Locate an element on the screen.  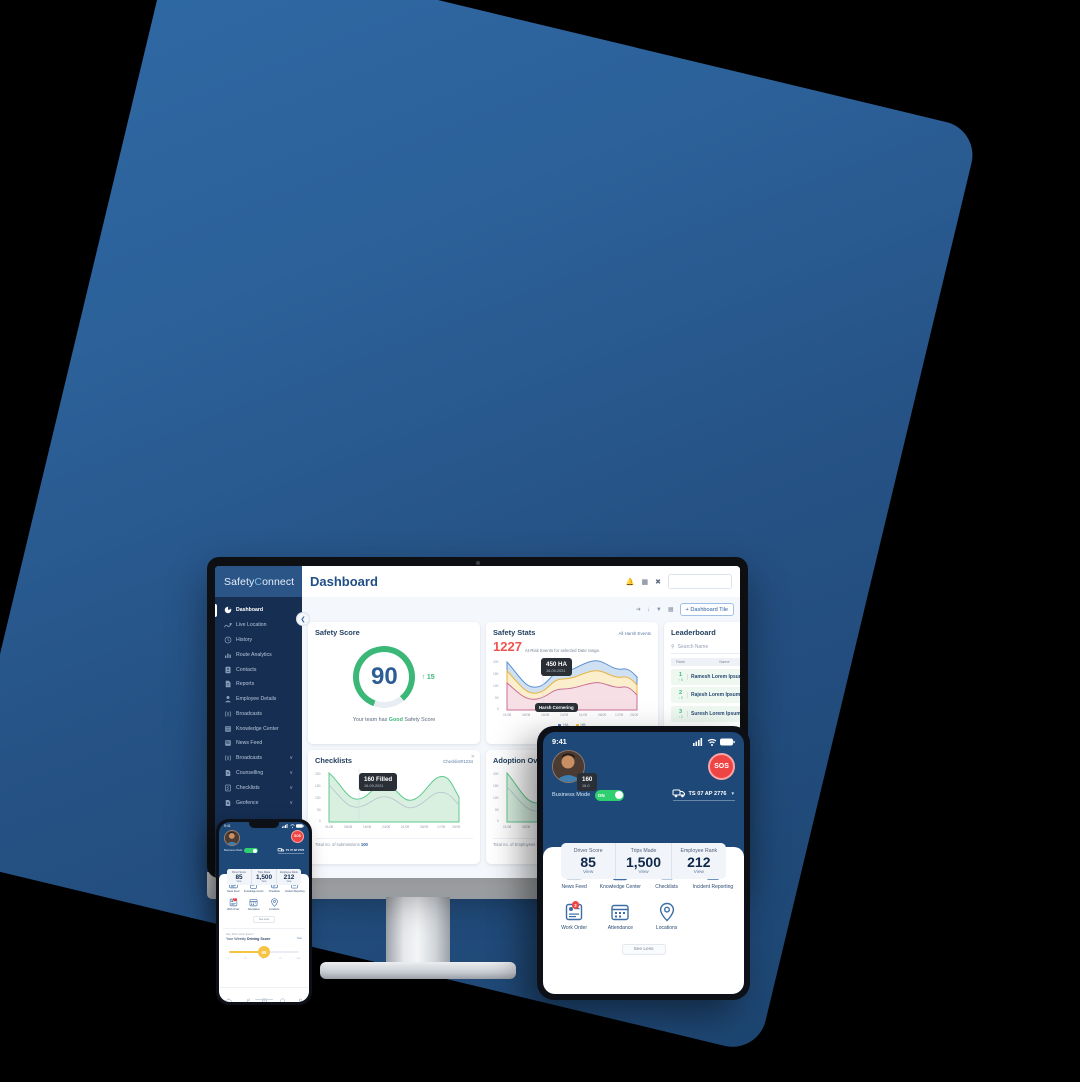
sidebar-item-contacts: Contacts is located at coordinates (258, 669).